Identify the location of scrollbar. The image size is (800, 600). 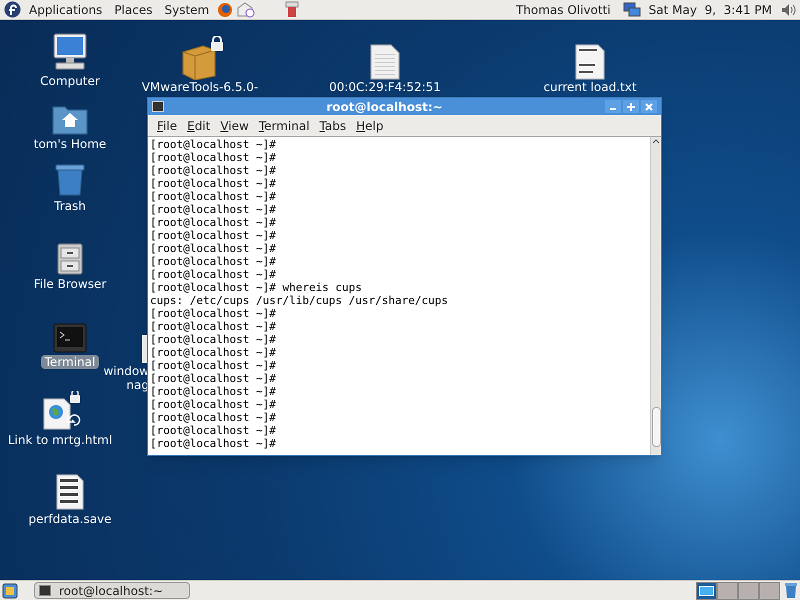
(655, 296).